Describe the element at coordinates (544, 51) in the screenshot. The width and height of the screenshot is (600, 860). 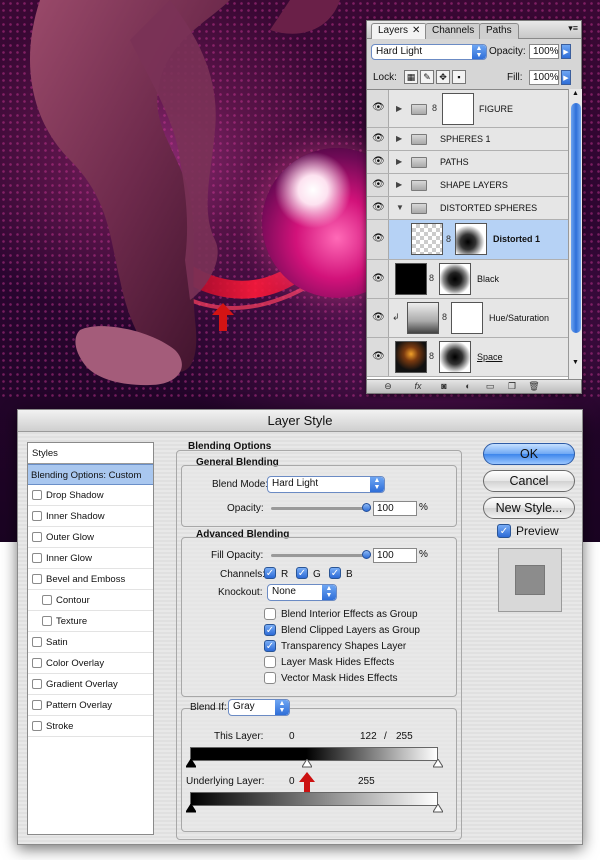
I see `layer-opacity-field: 100%` at that location.